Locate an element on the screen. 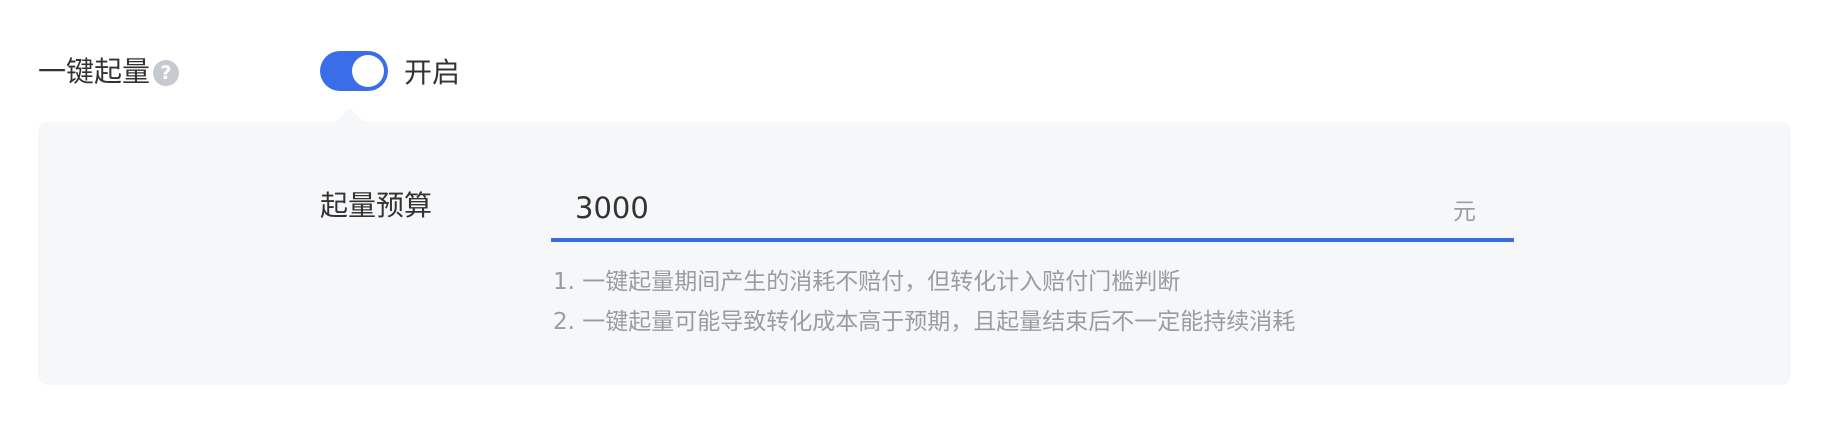 Image resolution: width=1824 pixels, height=430 pixels. panel-pointer is located at coordinates (350, 115).